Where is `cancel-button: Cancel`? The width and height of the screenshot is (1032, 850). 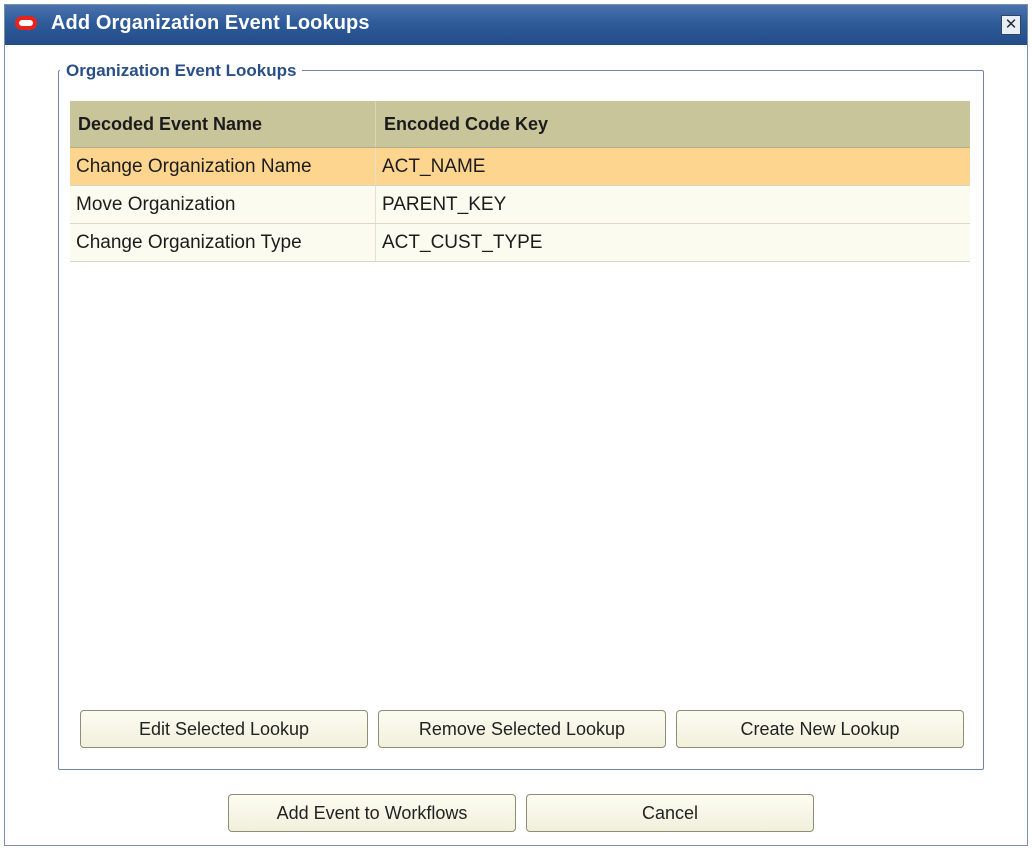 cancel-button: Cancel is located at coordinates (670, 813).